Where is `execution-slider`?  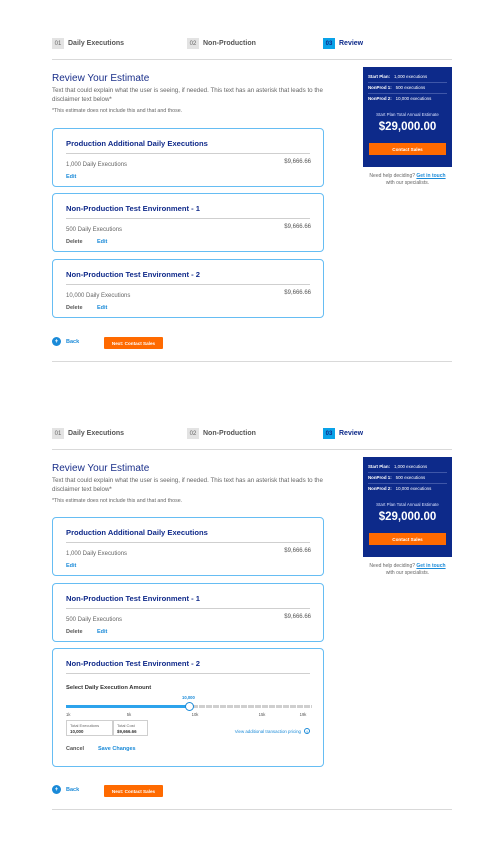
execution-slider is located at coordinates (189, 706).